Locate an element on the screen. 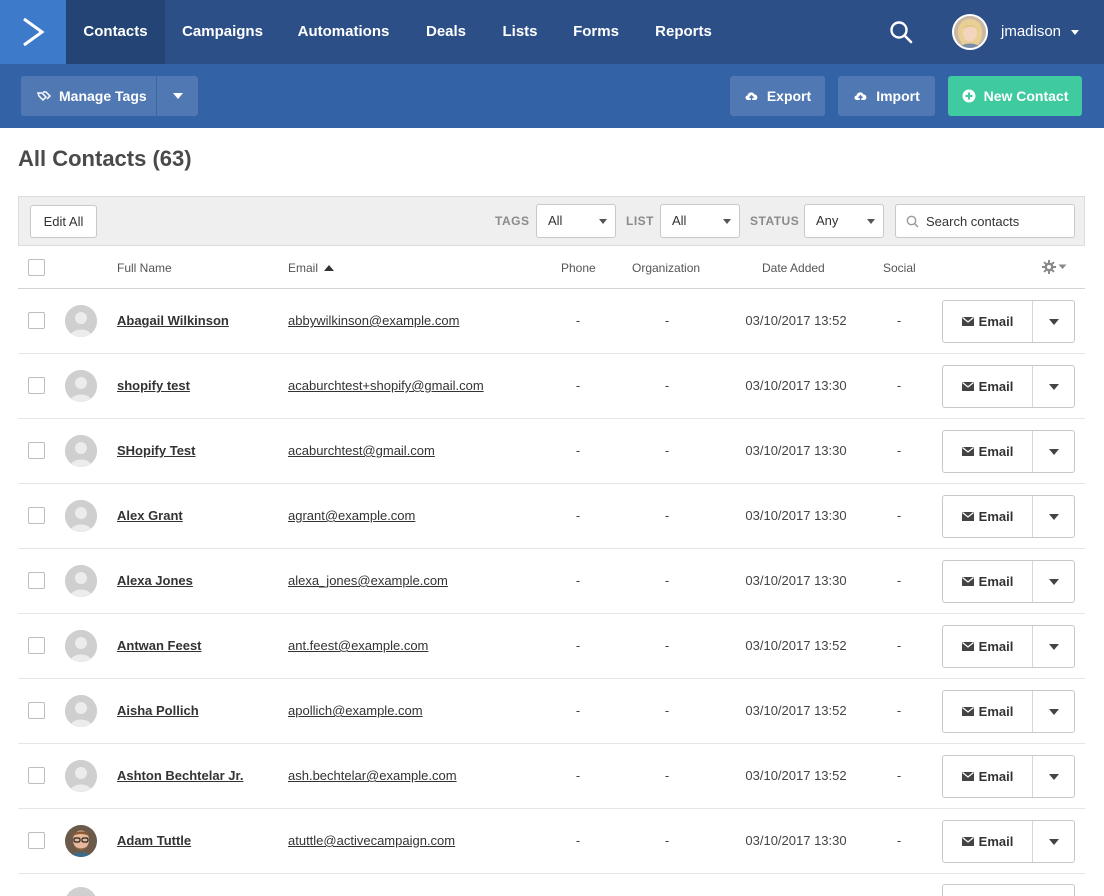 The height and width of the screenshot is (896, 1104). status-filter-select: Any is located at coordinates (844, 221).